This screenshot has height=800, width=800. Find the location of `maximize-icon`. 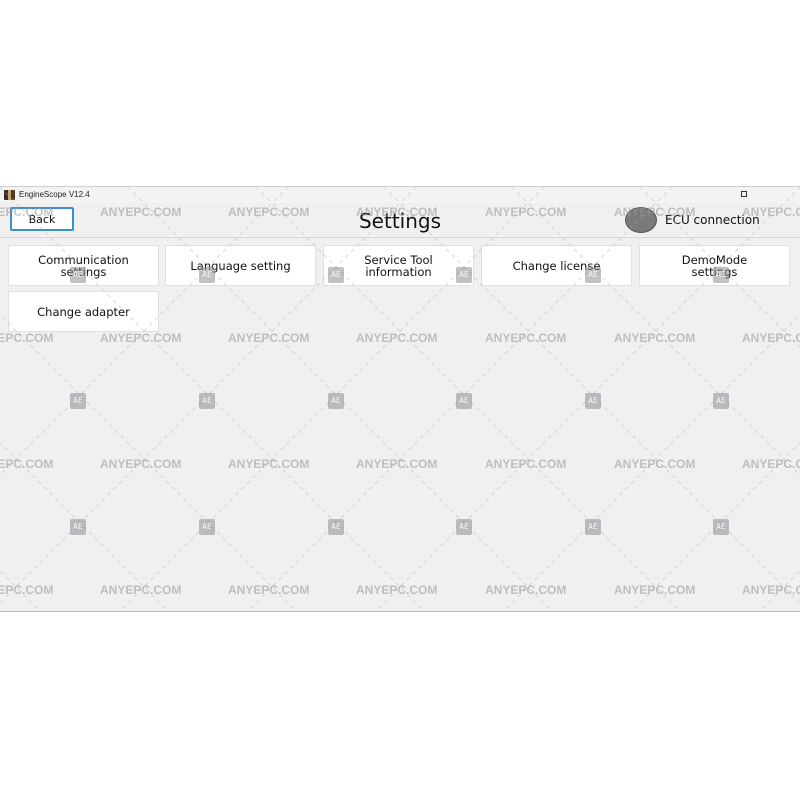

maximize-icon is located at coordinates (744, 194).